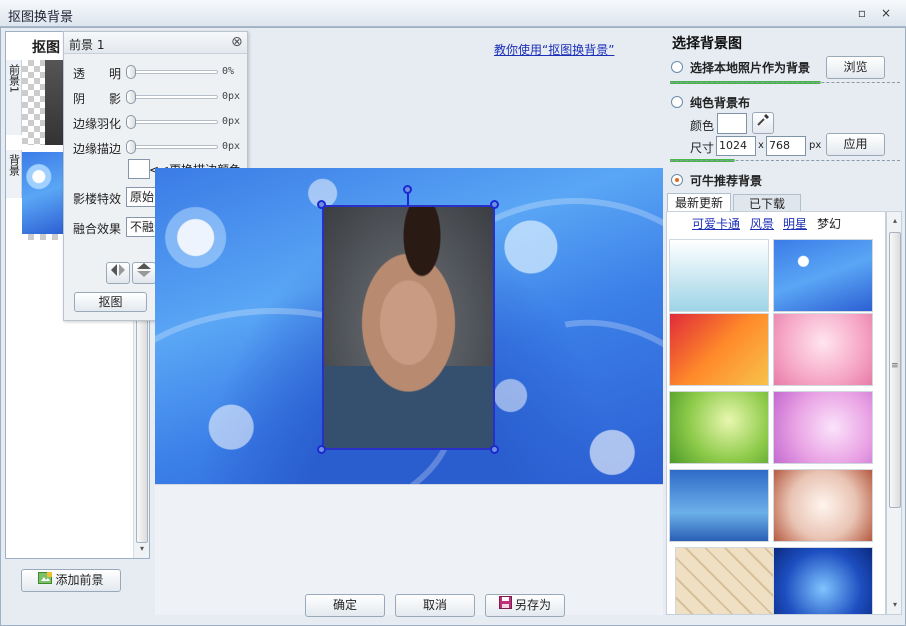 The image size is (906, 626). What do you see at coordinates (815, 145) in the screenshot?
I see `size-unit: px` at bounding box center [815, 145].